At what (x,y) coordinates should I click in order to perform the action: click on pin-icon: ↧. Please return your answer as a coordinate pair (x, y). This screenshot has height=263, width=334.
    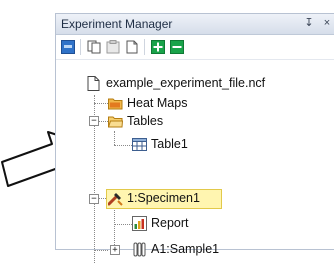
    Looking at the image, I should click on (309, 23).